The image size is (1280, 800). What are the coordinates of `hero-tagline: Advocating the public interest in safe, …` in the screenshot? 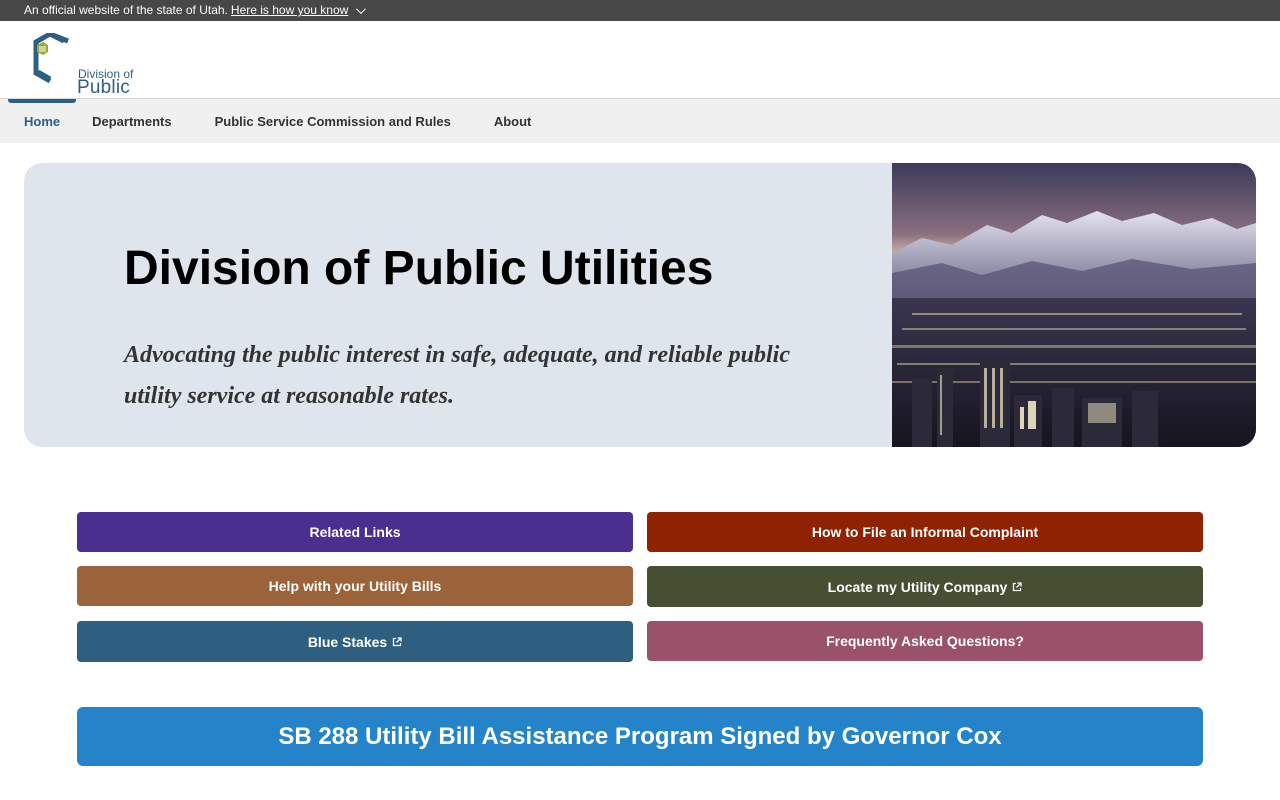 It's located at (457, 375).